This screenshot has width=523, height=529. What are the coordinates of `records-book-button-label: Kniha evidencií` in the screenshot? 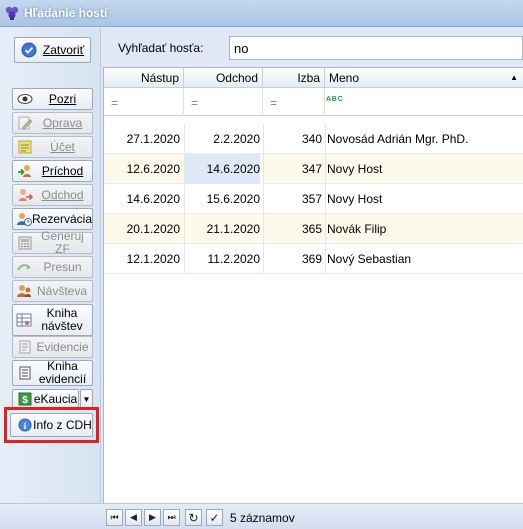 It's located at (62, 372).